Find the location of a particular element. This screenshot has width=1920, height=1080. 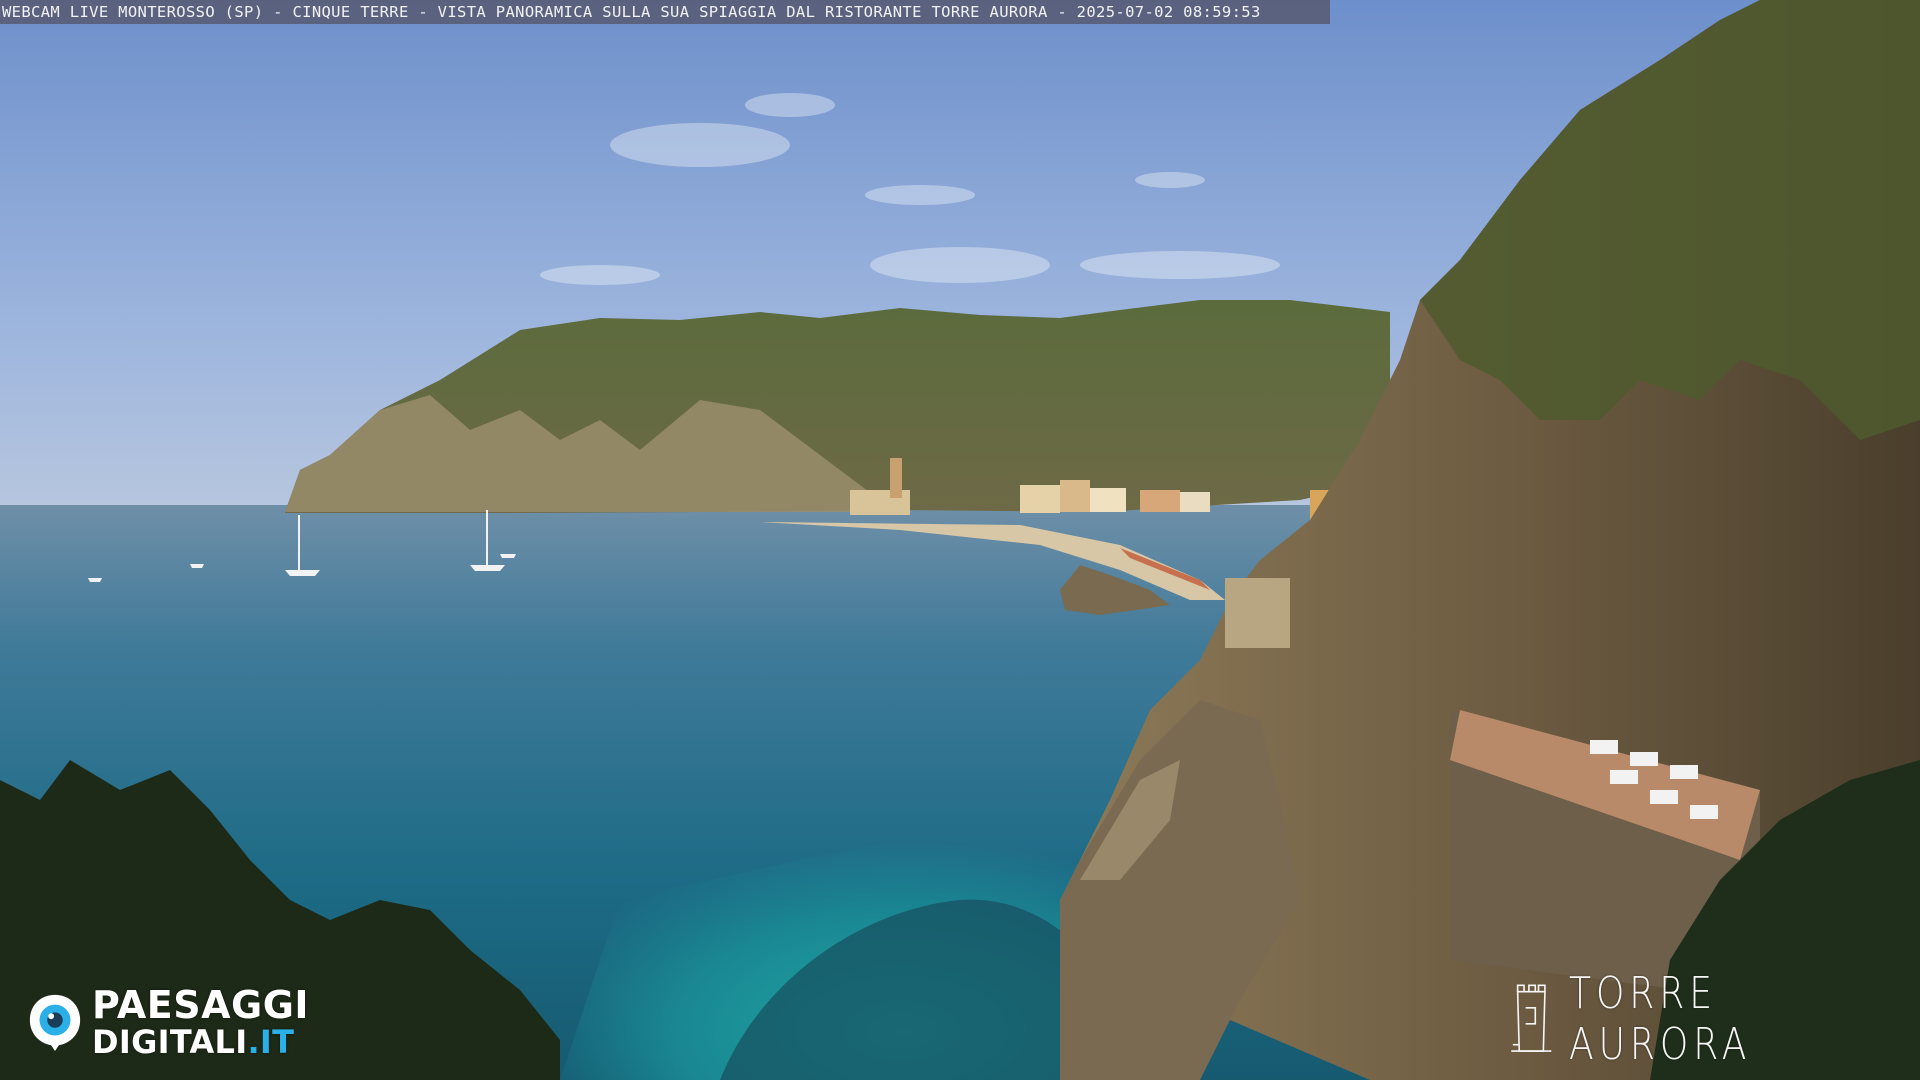

logo-wordmark: PAESAGGI DIGITALI.IT is located at coordinates (200, 1022).